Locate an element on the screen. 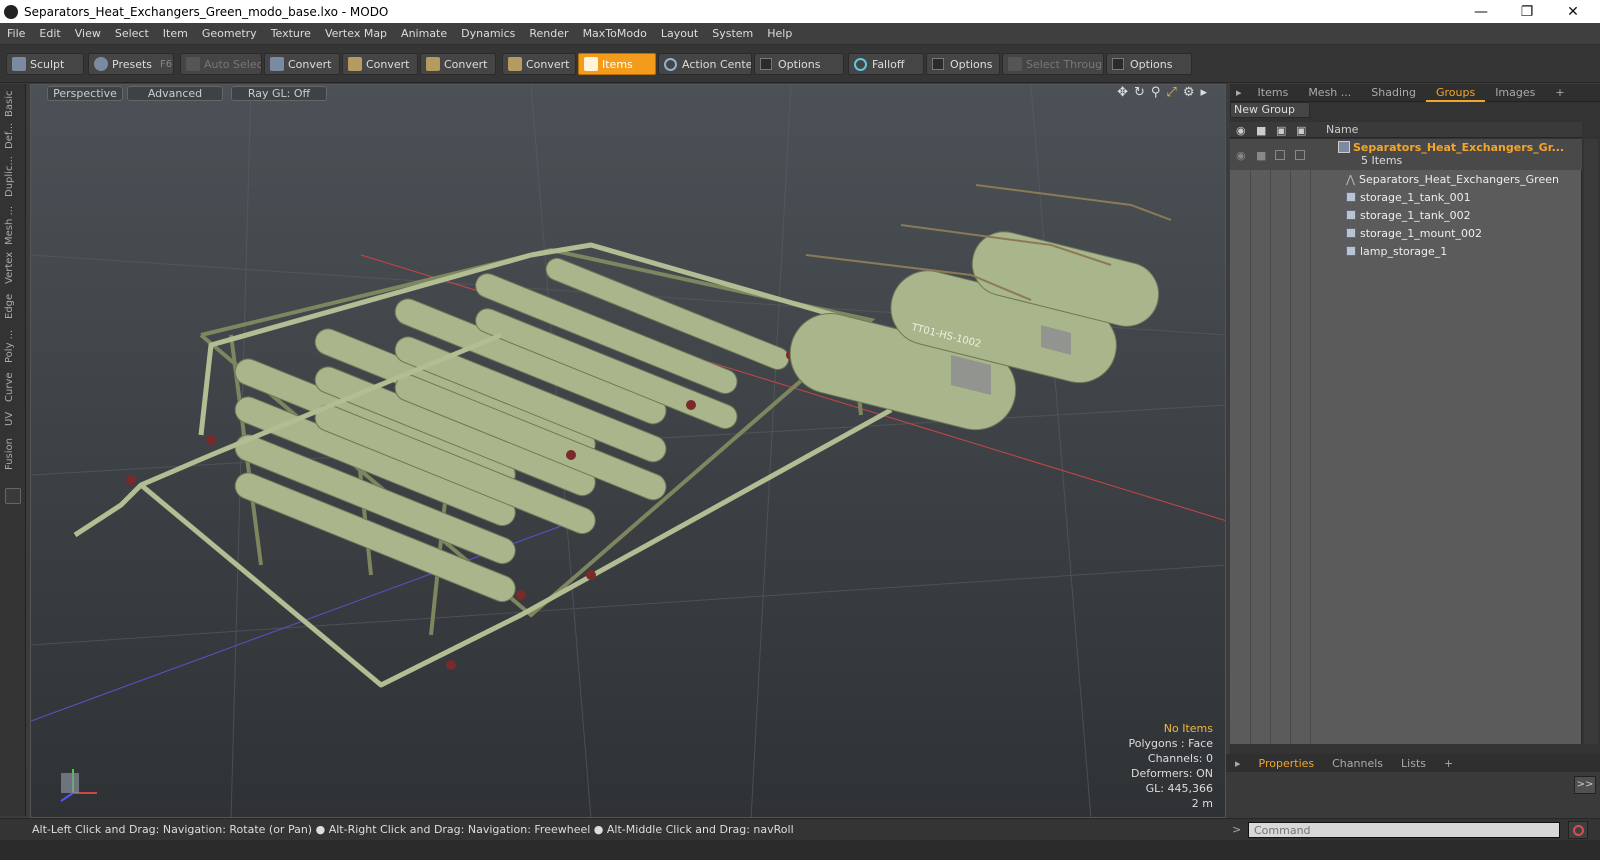 The height and width of the screenshot is (860, 1600). menu-system: System is located at coordinates (732, 33).